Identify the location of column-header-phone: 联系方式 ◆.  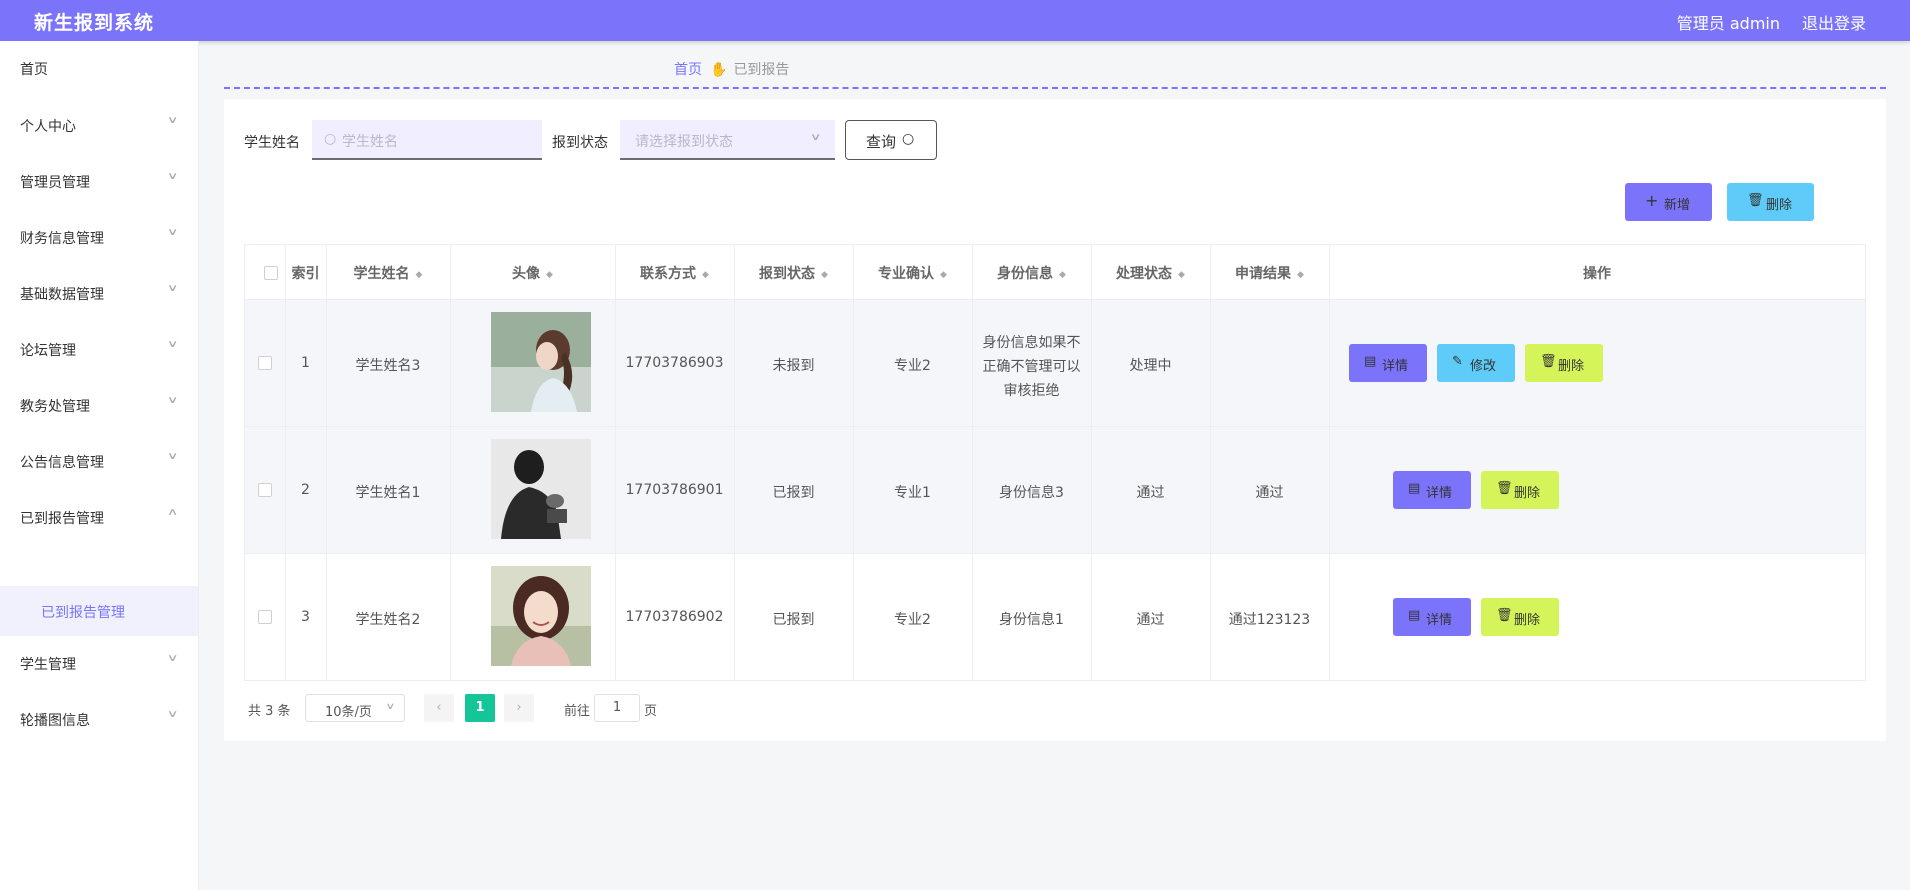
(674, 273).